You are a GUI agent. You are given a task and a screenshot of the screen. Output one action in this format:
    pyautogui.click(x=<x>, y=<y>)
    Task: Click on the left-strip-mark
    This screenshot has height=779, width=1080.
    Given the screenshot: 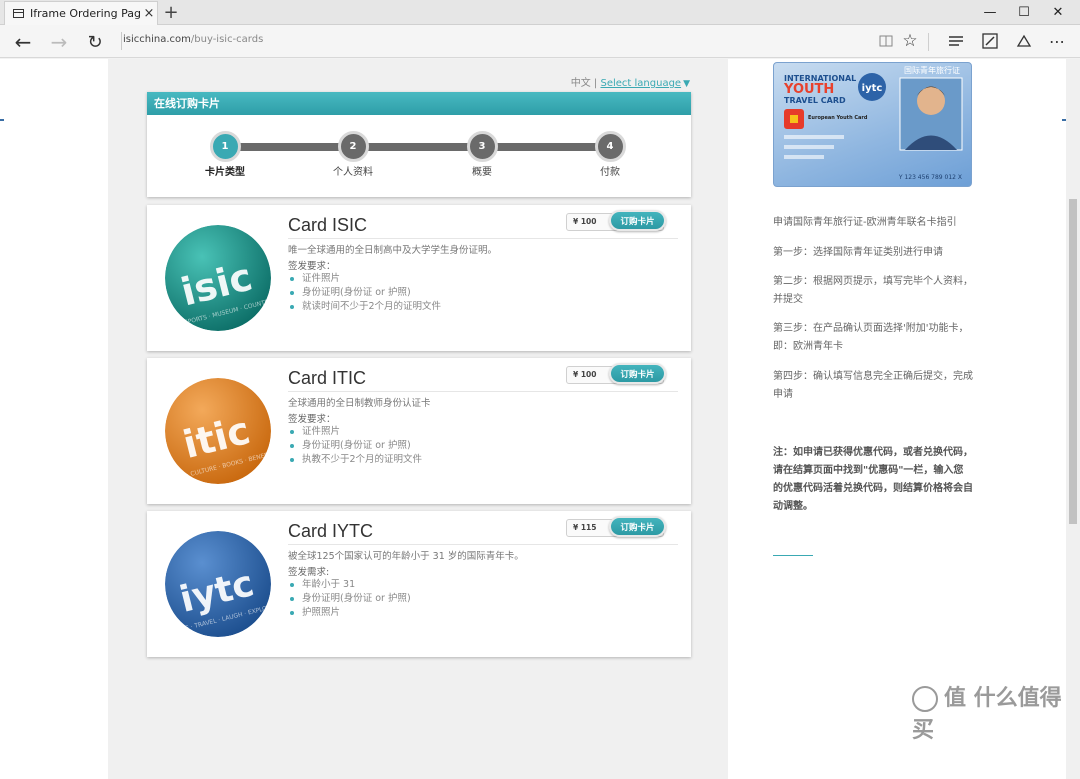 What is the action you would take?
    pyautogui.click(x=2, y=120)
    